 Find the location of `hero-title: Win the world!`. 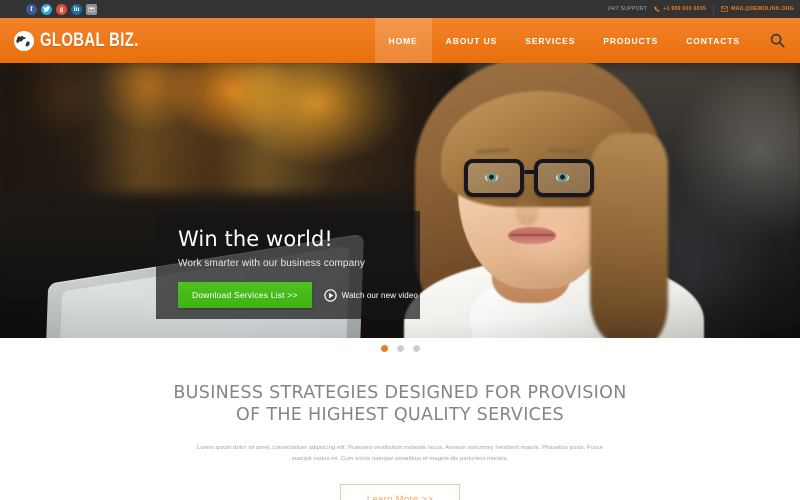

hero-title: Win the world! is located at coordinates (255, 239).